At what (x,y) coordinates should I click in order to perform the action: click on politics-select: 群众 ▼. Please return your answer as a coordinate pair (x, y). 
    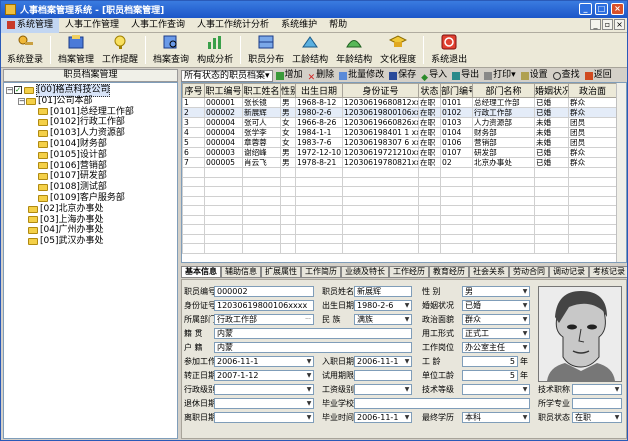
    Looking at the image, I should click on (496, 319).